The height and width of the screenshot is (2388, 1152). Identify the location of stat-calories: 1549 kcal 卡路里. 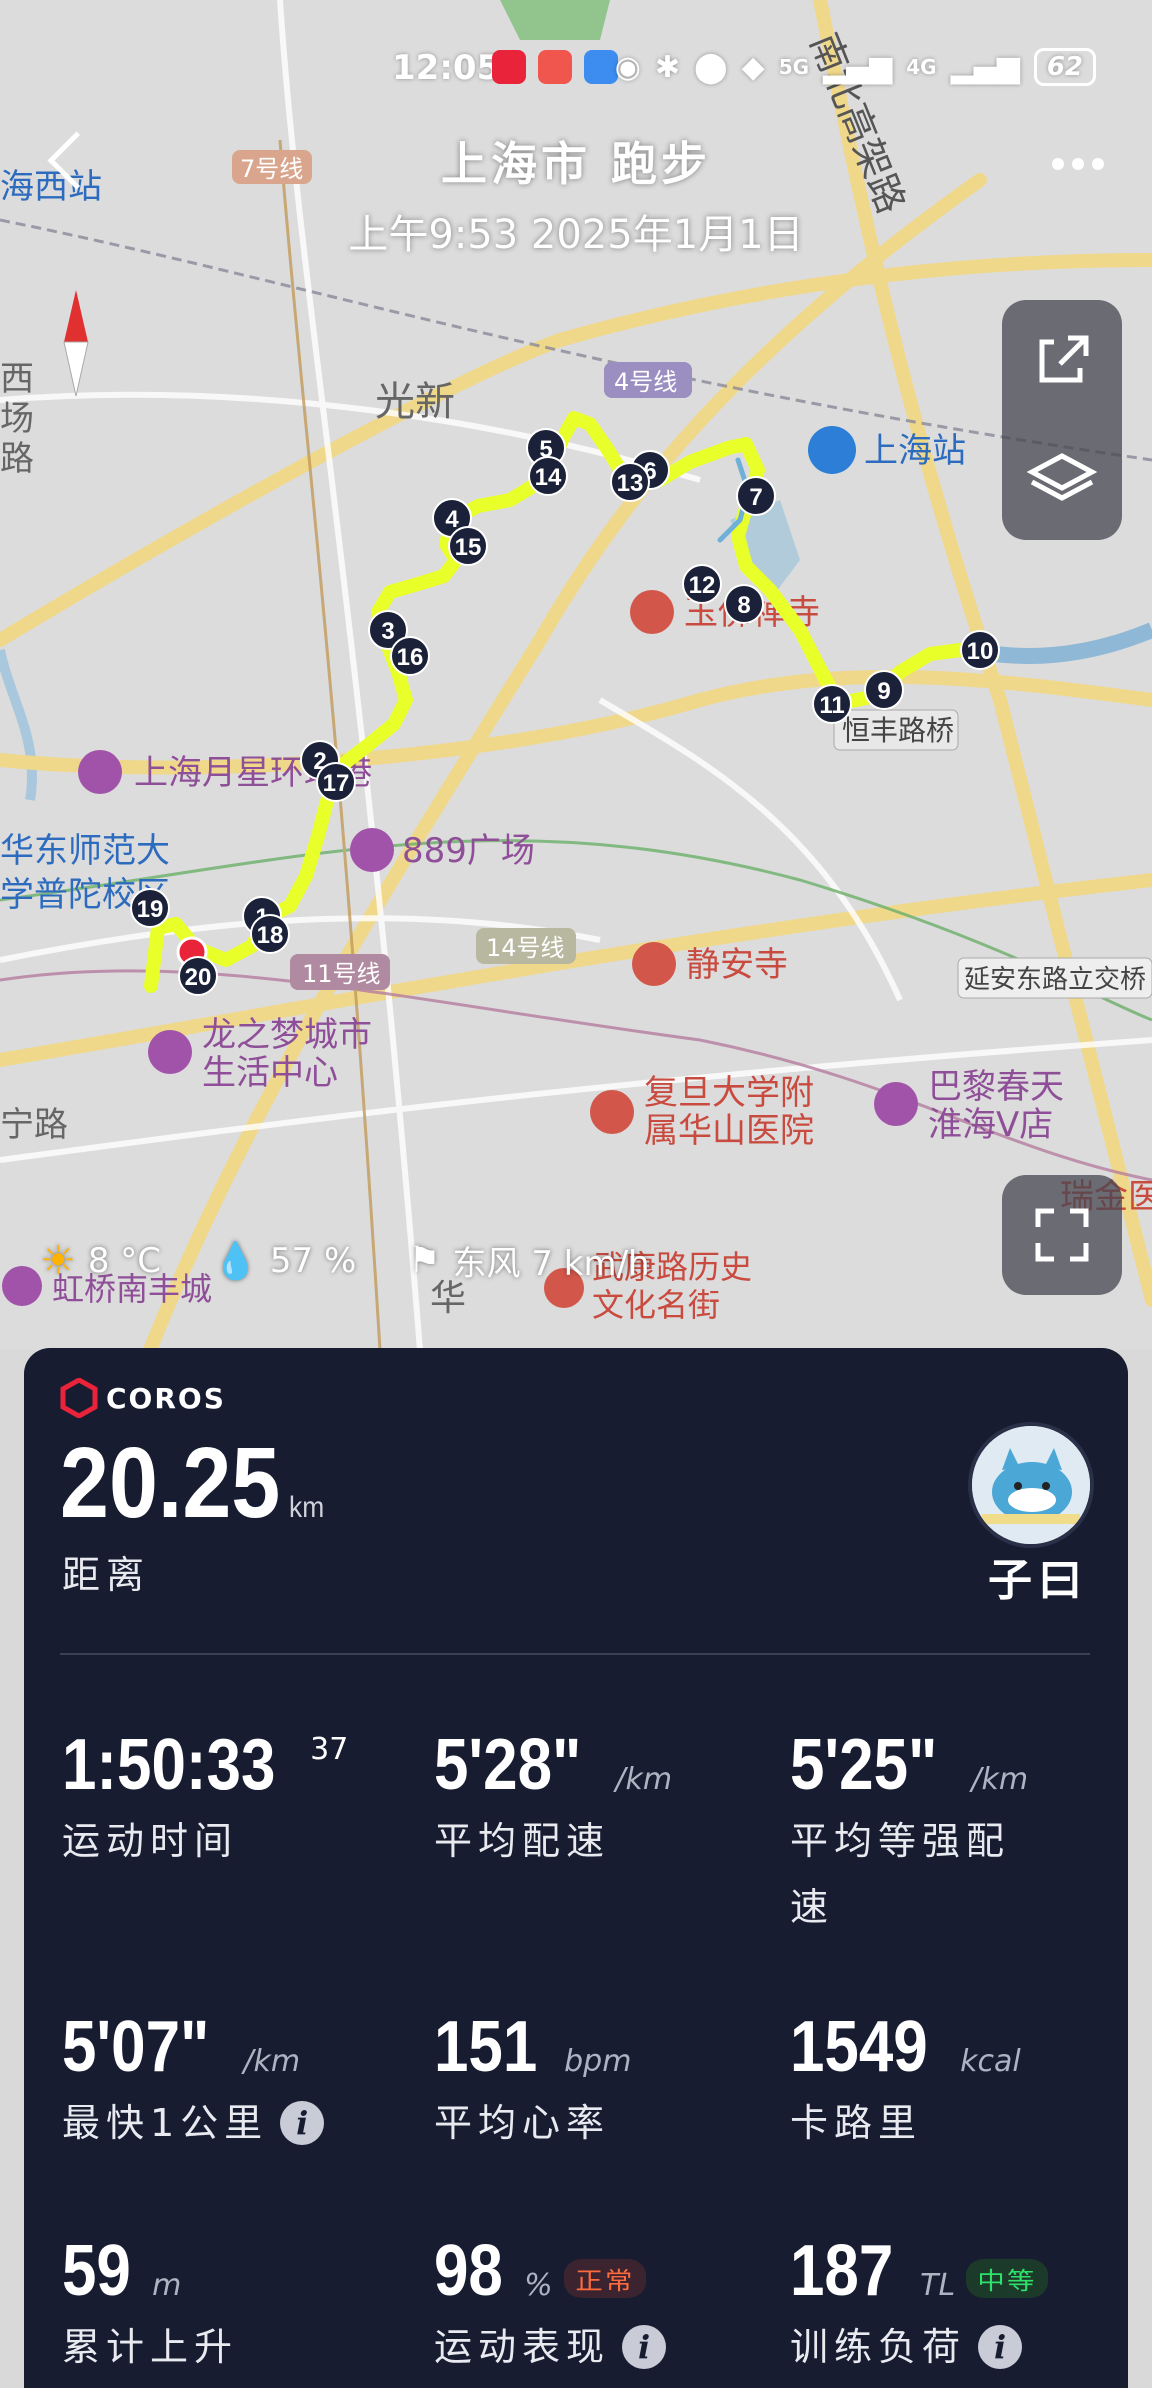
(950, 2080).